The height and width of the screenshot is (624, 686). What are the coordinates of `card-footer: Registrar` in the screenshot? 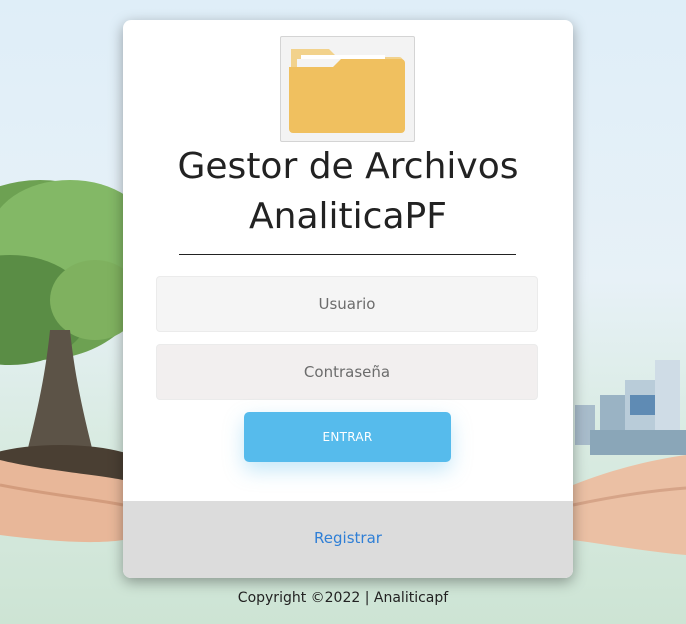 It's located at (348, 539).